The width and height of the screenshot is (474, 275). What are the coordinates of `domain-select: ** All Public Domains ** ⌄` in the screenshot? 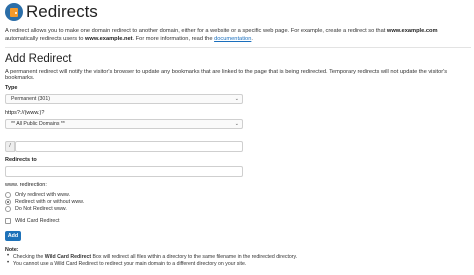 It's located at (124, 124).